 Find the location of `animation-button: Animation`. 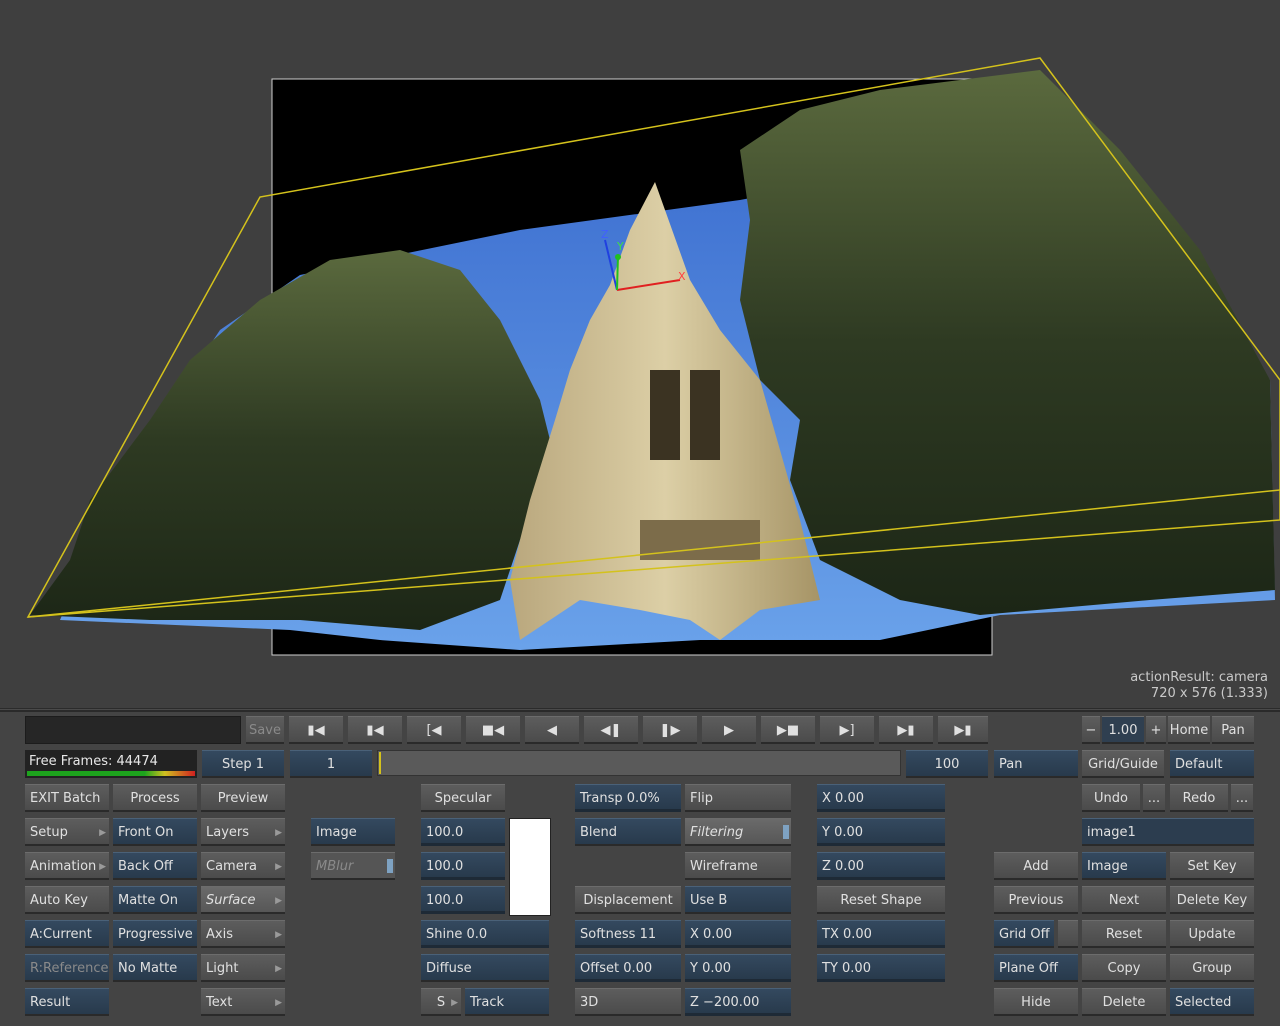

animation-button: Animation is located at coordinates (67, 866).